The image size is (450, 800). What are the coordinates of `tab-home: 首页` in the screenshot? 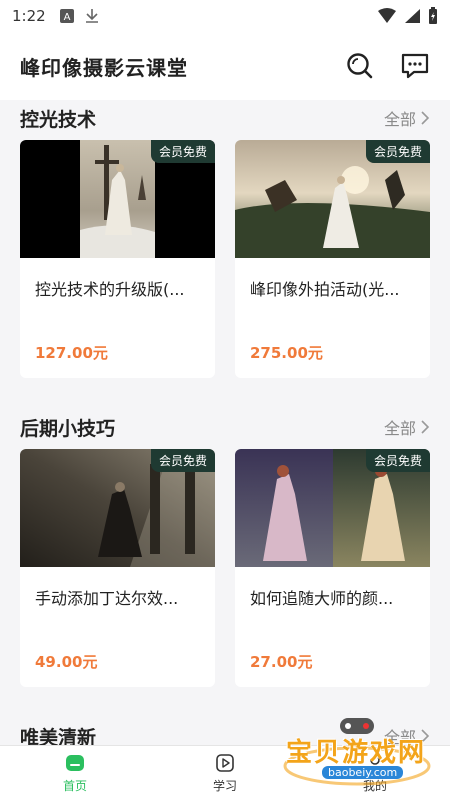 It's located at (75, 773).